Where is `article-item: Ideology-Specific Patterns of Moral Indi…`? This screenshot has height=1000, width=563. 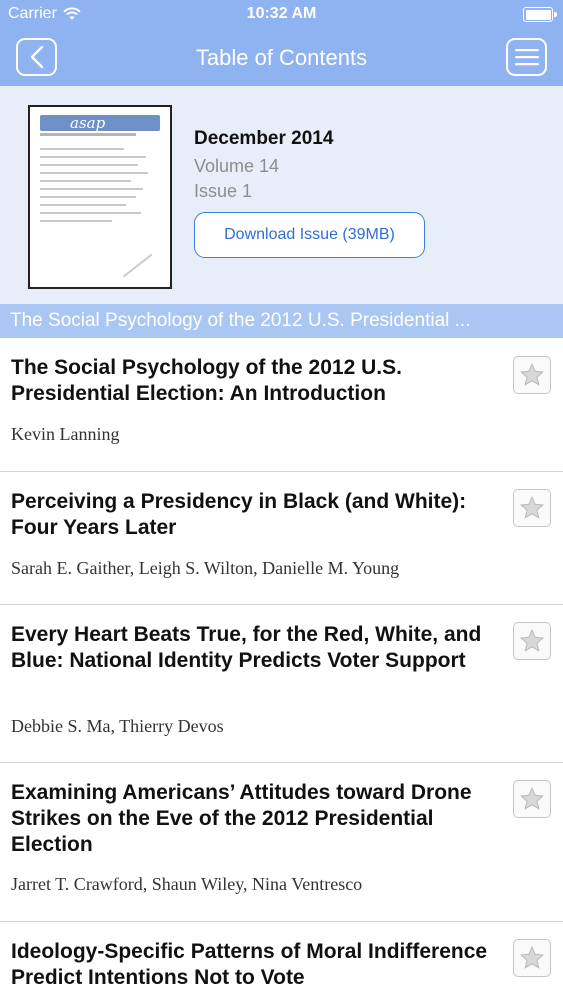 article-item: Ideology-Specific Patterns of Moral Indi… is located at coordinates (281, 961).